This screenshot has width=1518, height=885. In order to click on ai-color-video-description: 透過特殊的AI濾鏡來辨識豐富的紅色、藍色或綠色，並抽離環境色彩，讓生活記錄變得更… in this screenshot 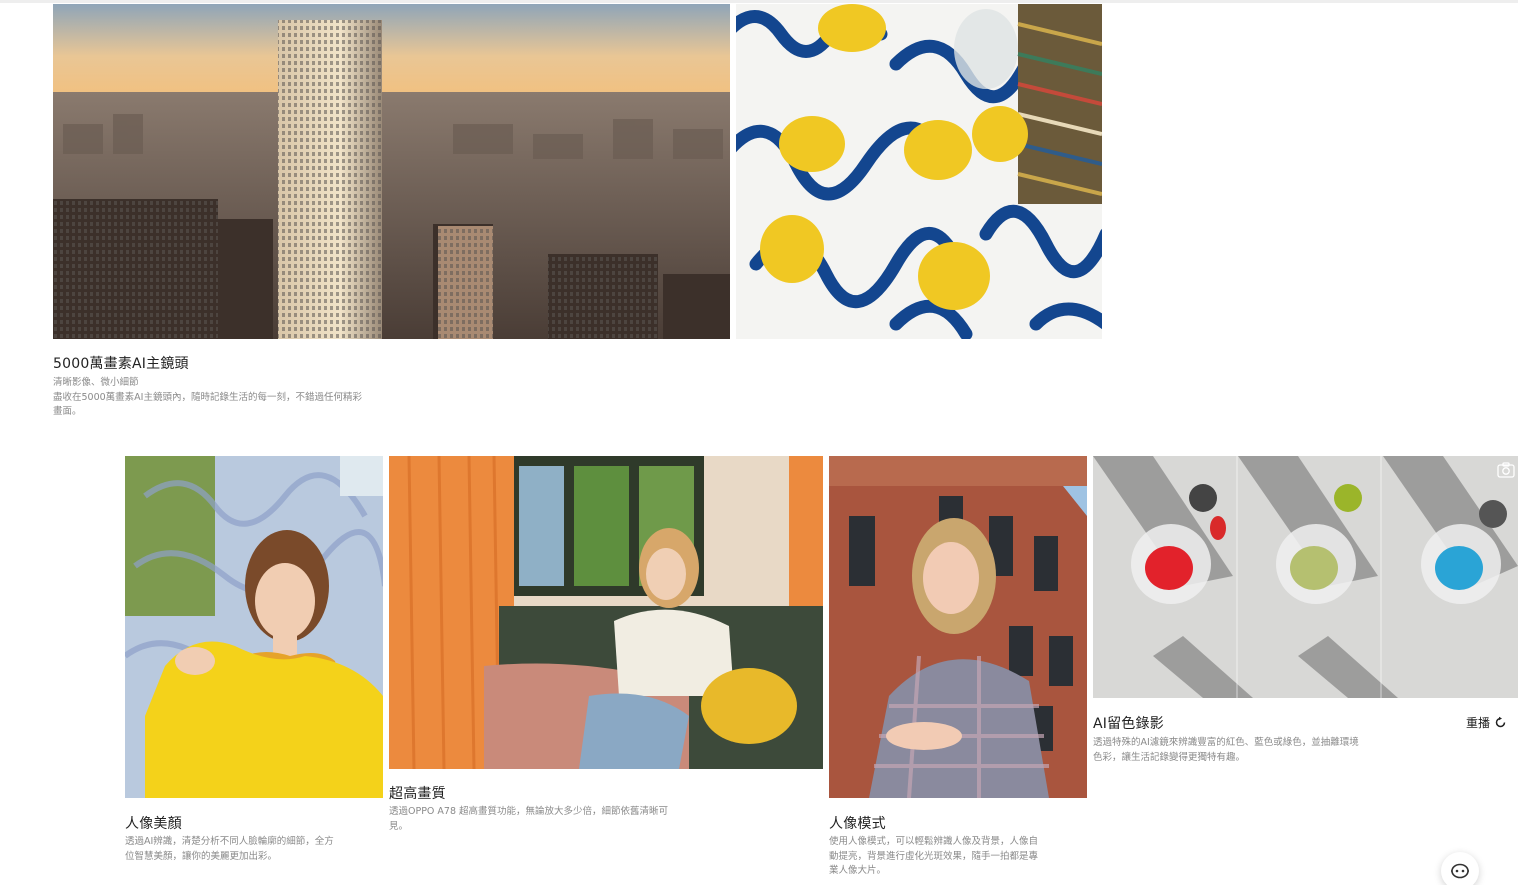, I will do `click(1226, 750)`.